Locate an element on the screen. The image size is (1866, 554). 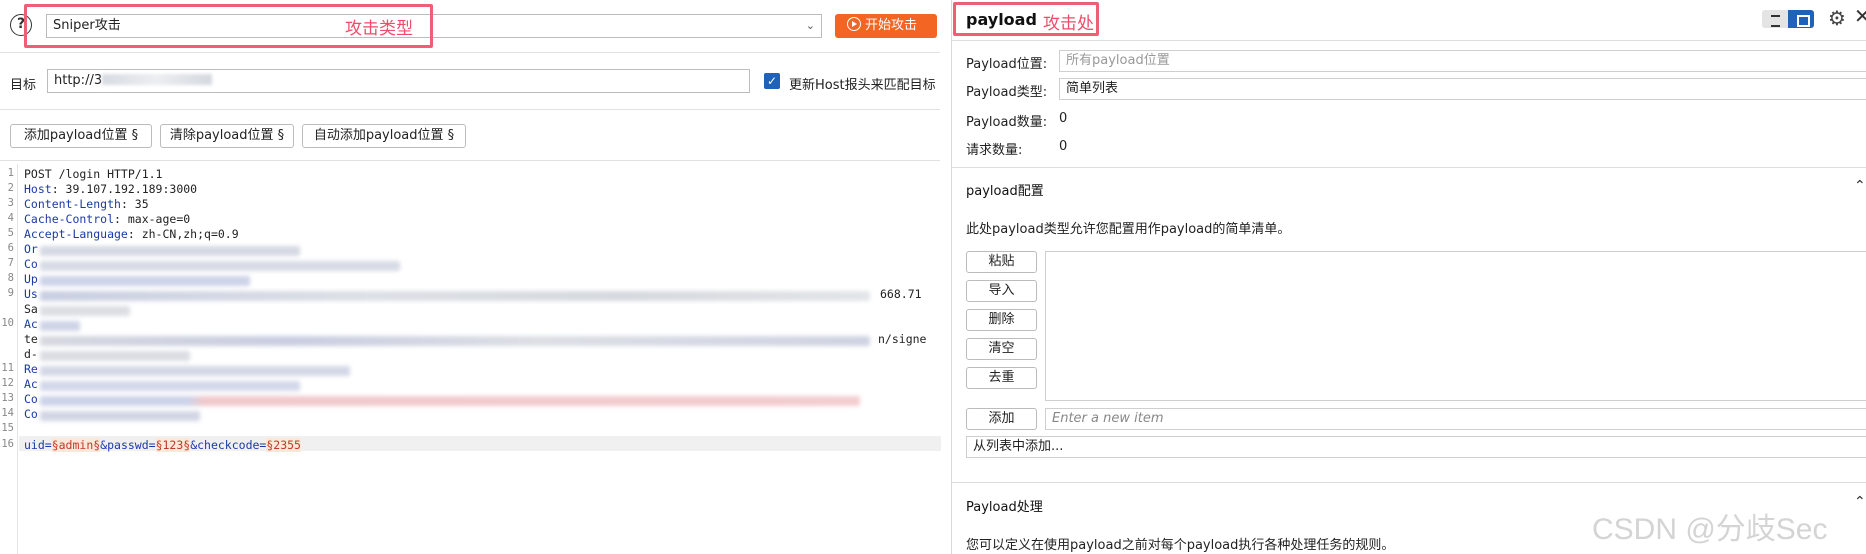
body-param-key: &checkcode= is located at coordinates (228, 445).